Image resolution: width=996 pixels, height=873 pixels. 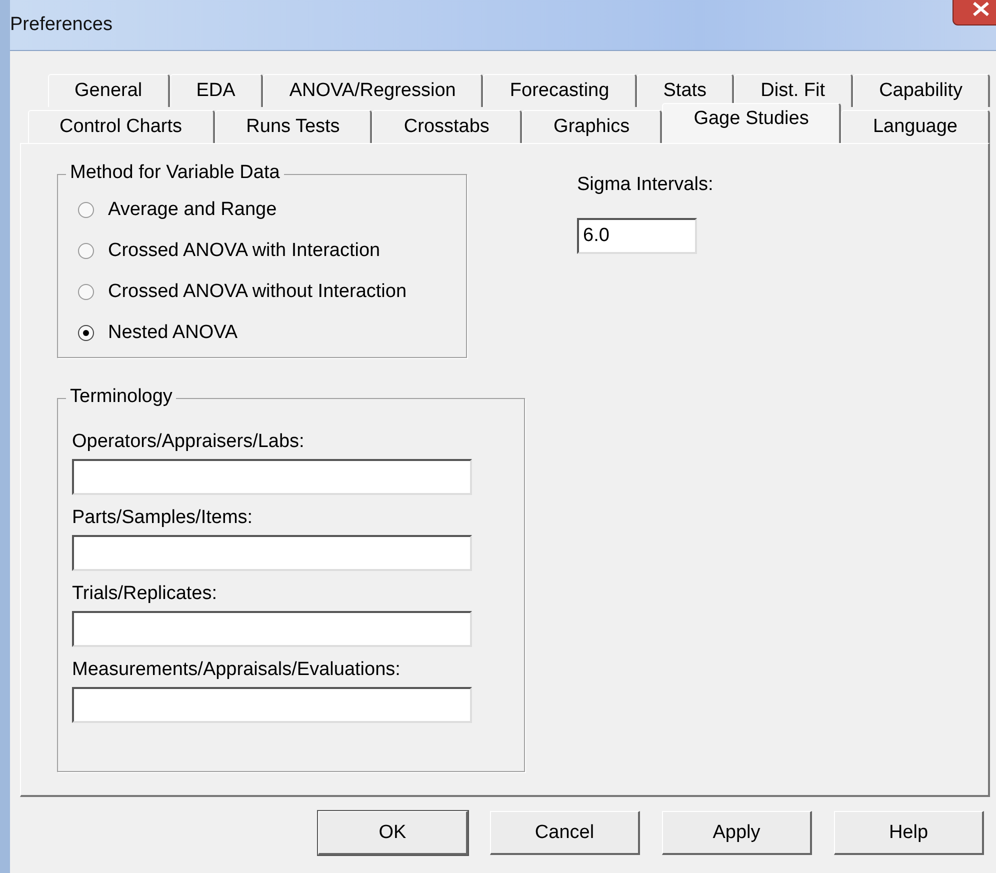 I want to click on tab: Runs Tests, so click(x=293, y=126).